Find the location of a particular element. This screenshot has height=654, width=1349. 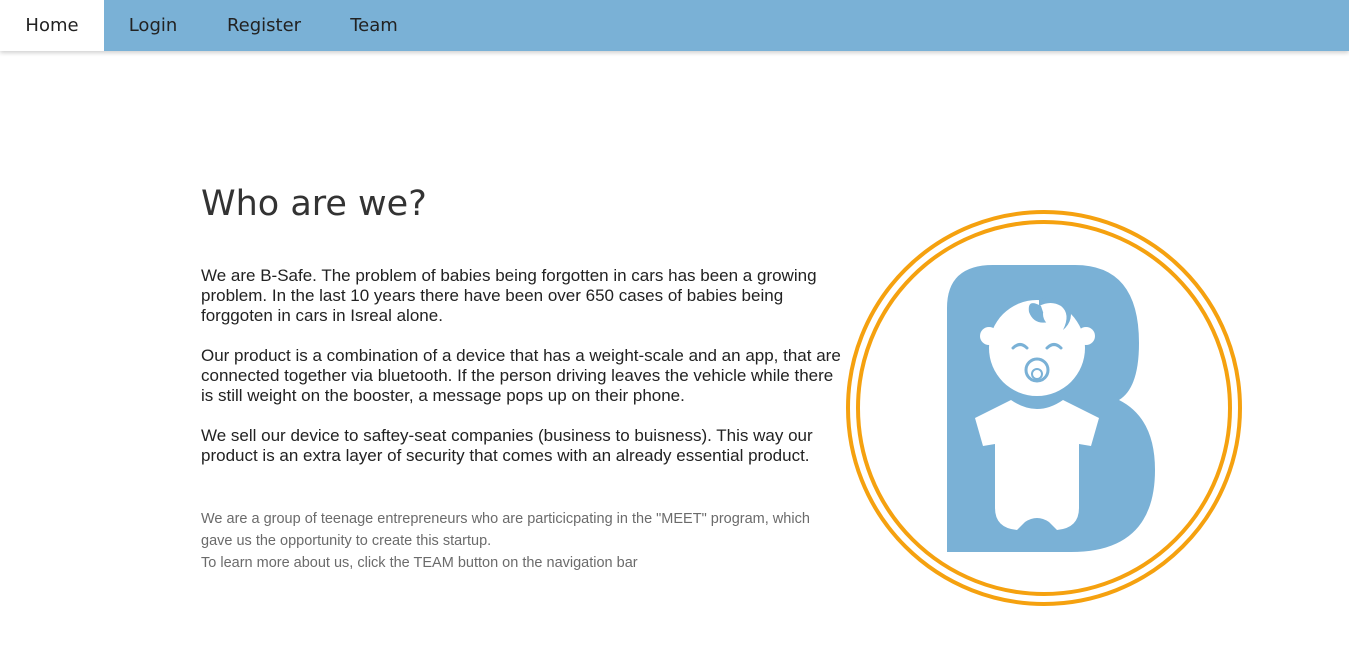

navigation-bar: Home Login Register Team is located at coordinates (674, 25).